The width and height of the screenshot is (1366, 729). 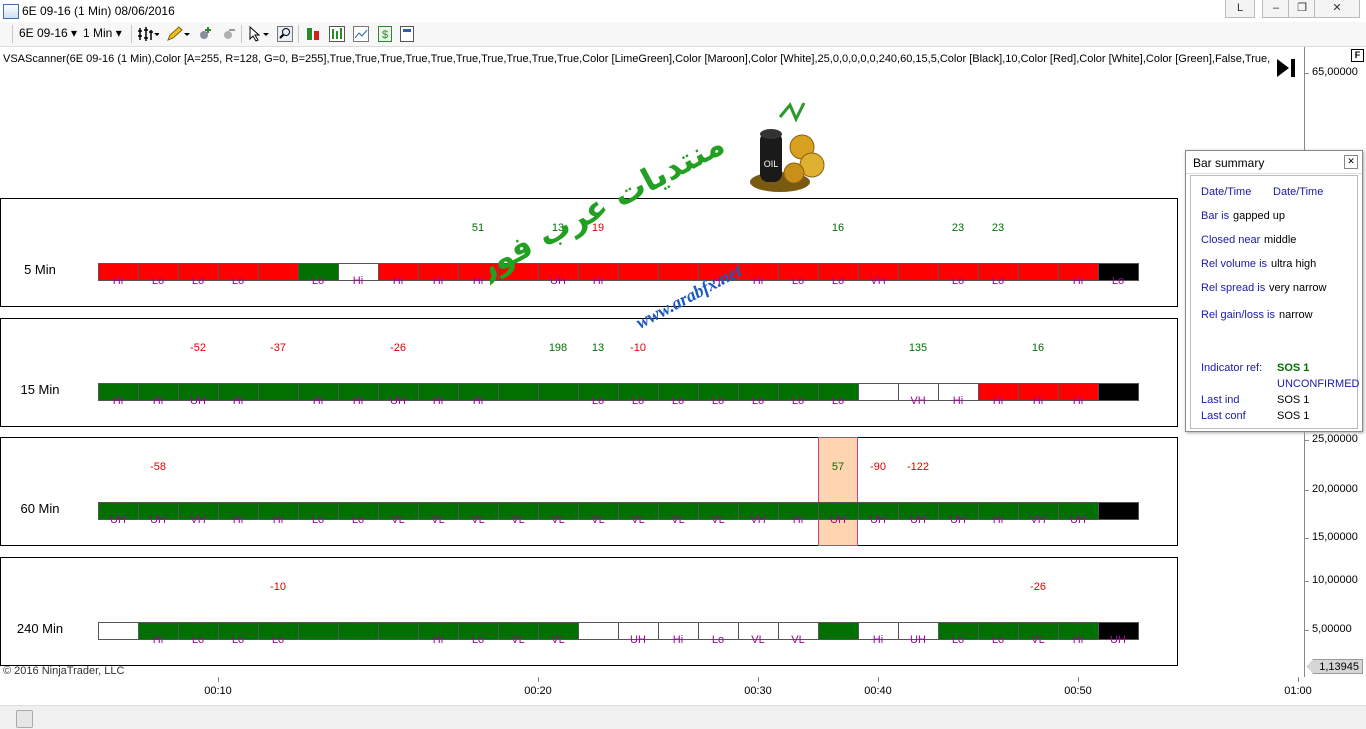 I want to click on volume-delta-label: 57, so click(x=838, y=467).